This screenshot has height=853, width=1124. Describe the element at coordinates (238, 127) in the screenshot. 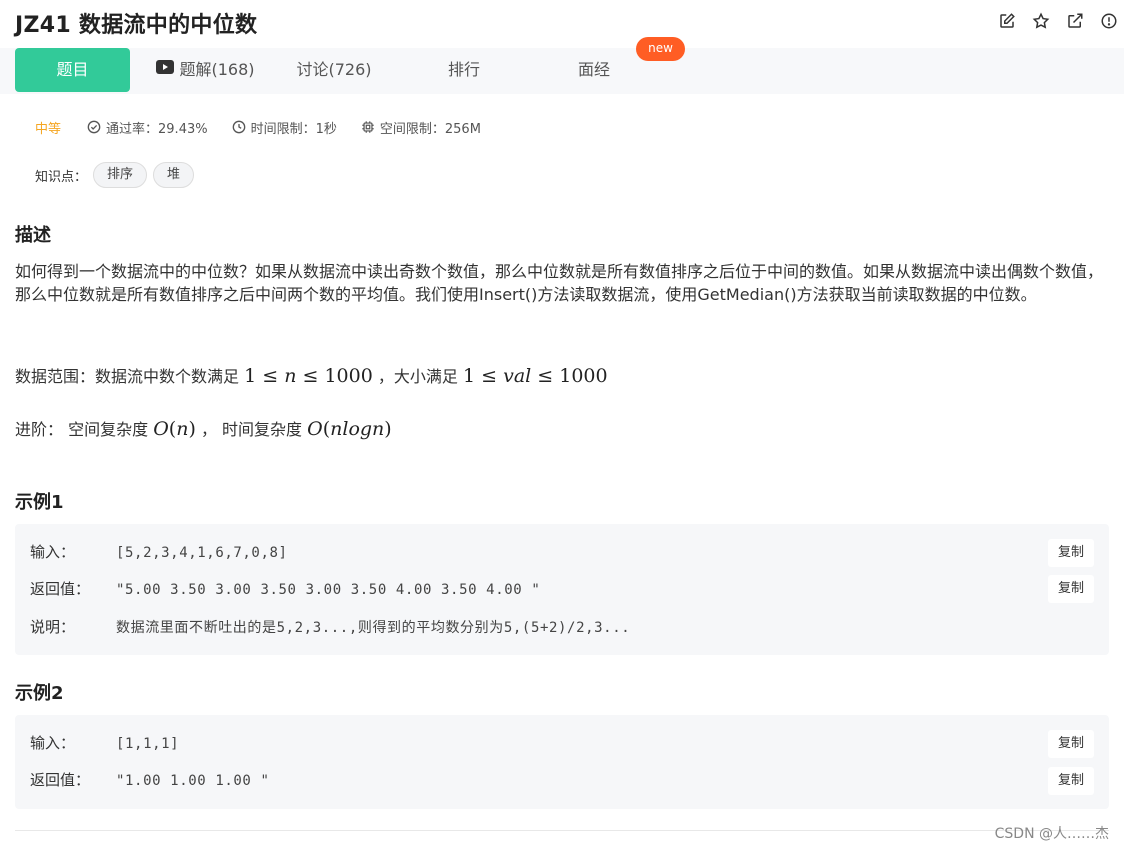

I see `clock-icon` at that location.